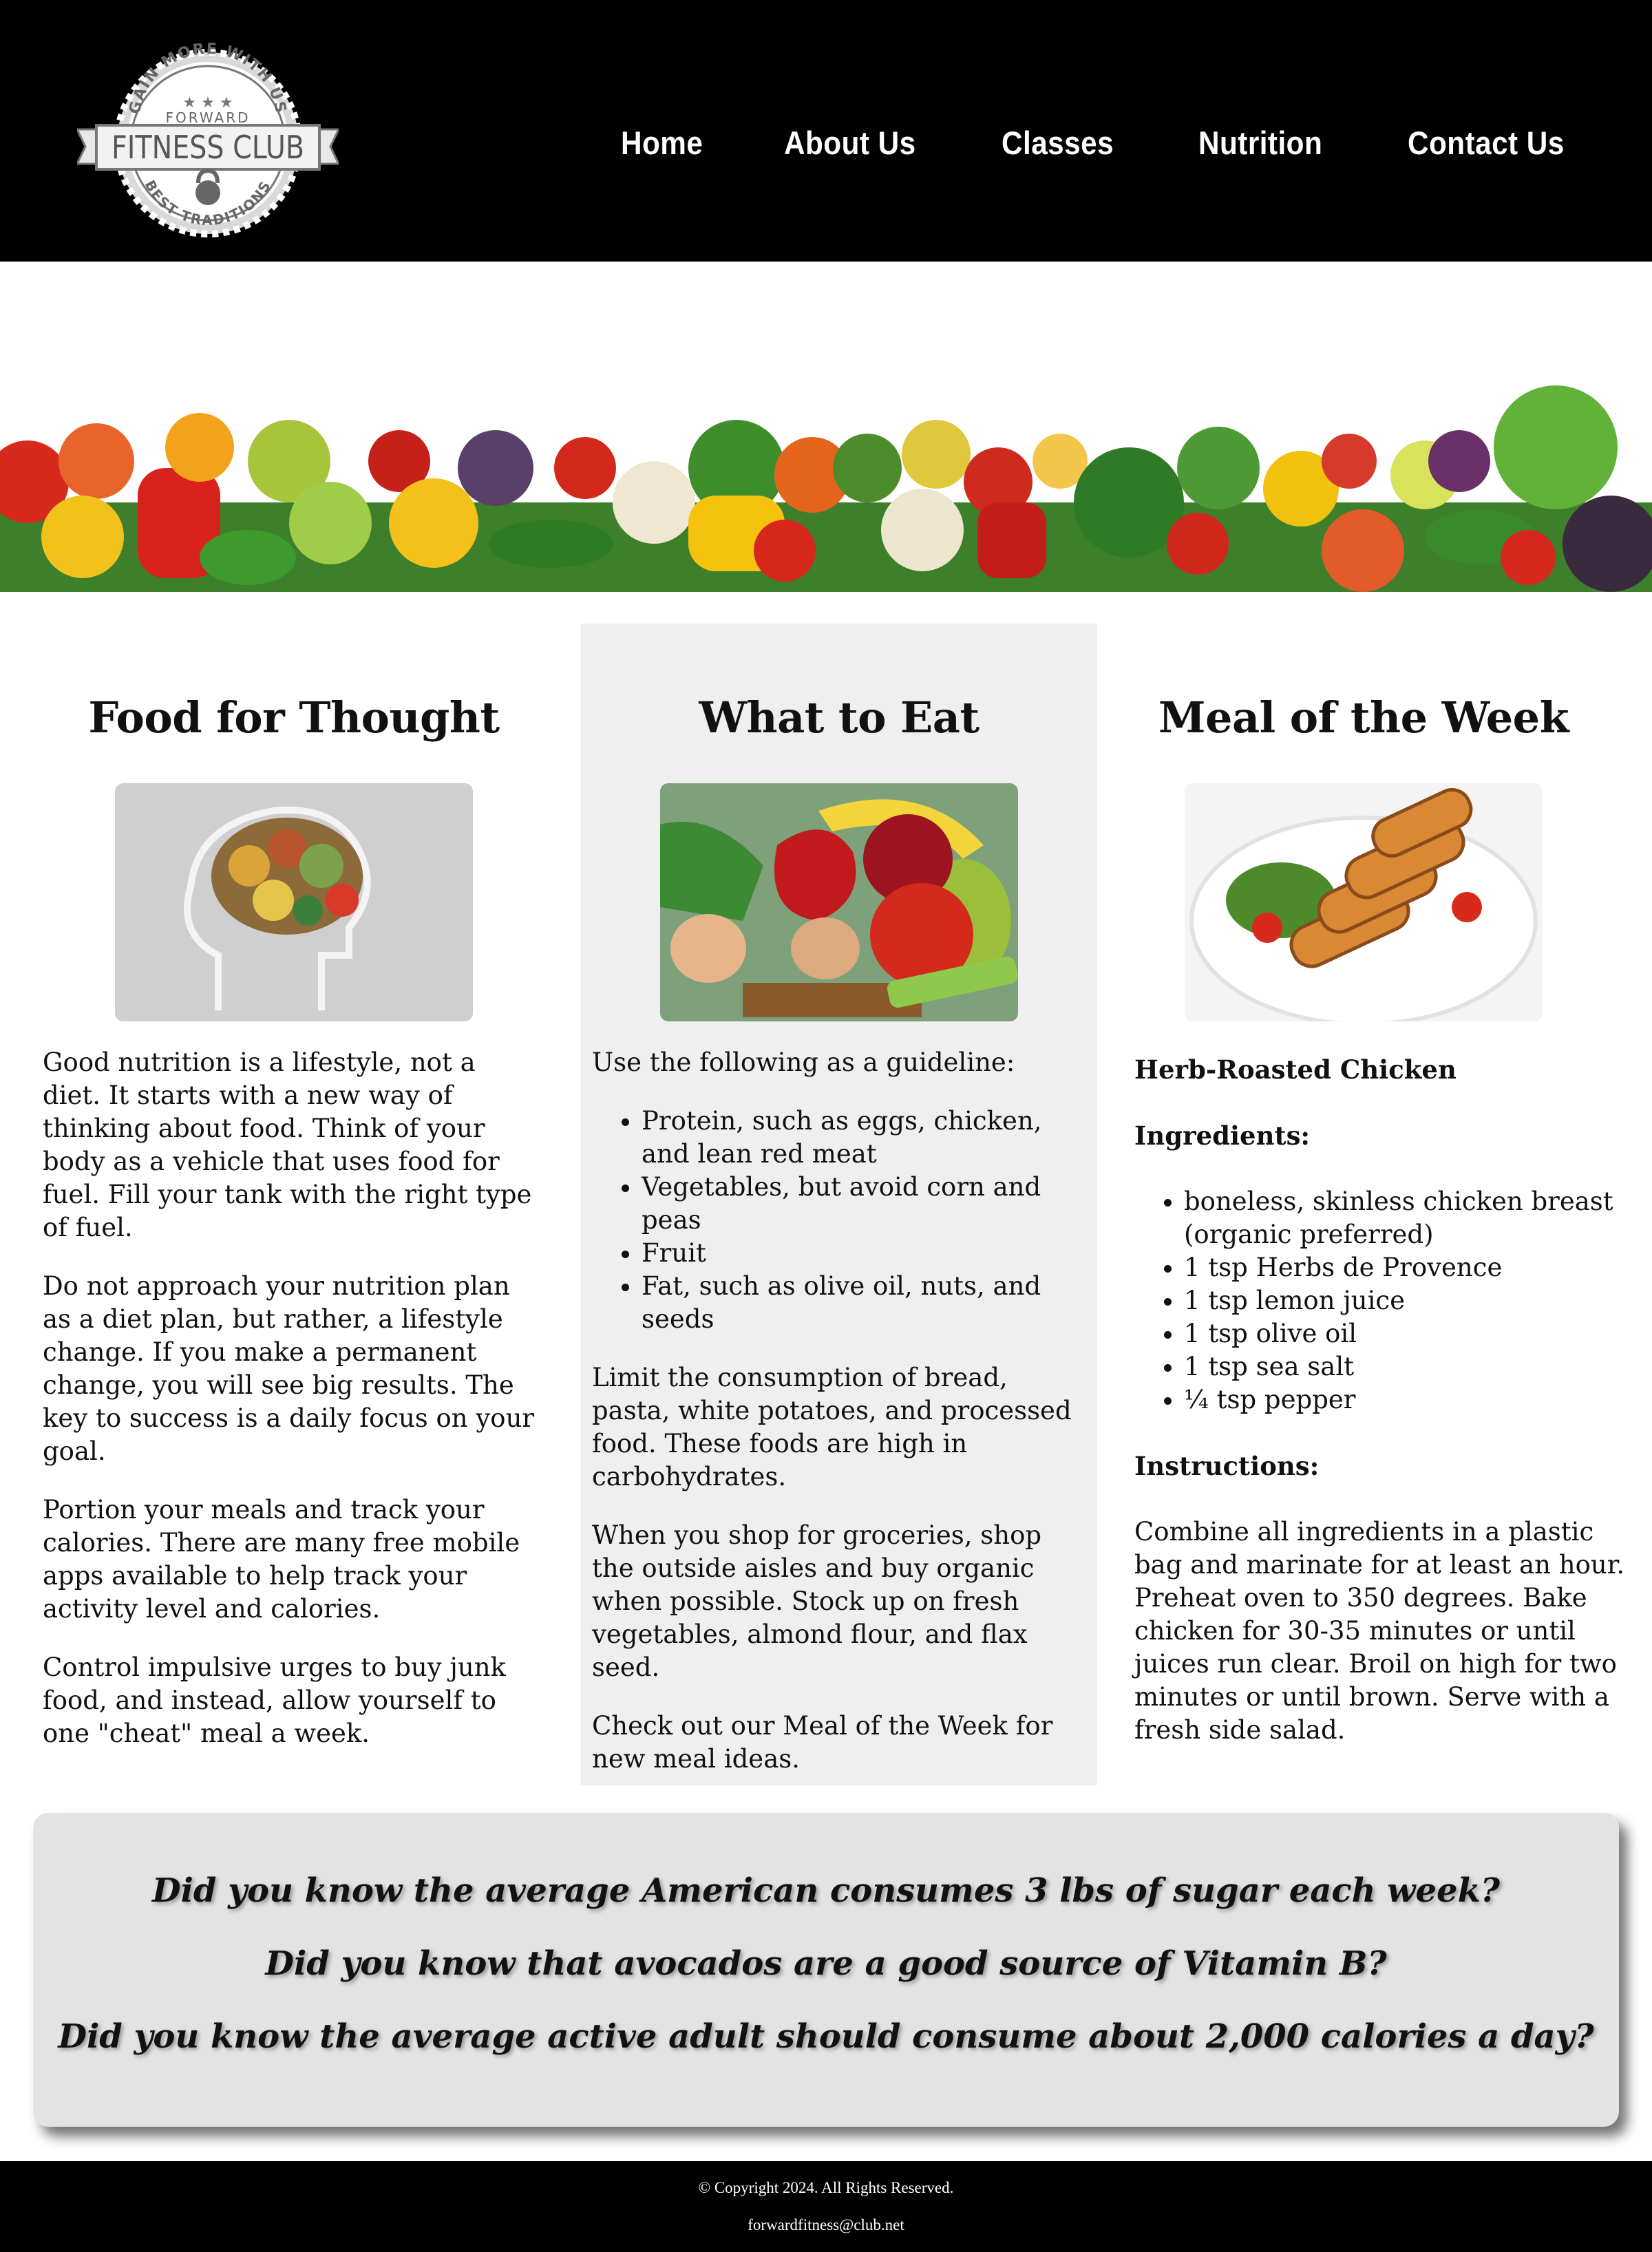 The image size is (1652, 2252). Describe the element at coordinates (826, 489) in the screenshot. I see `produce-banner-image` at that location.